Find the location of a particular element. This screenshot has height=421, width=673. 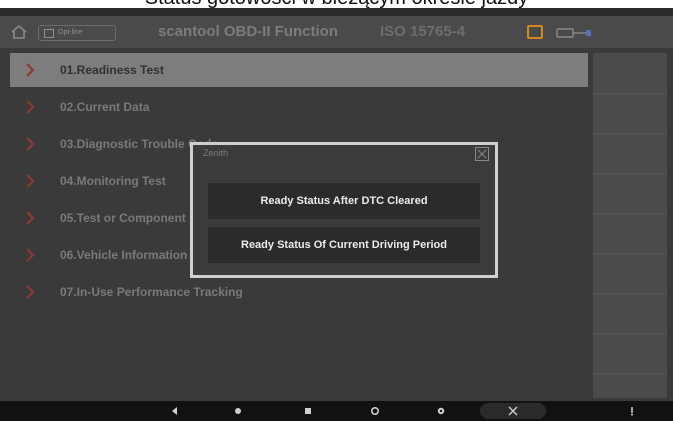

home-icon is located at coordinates (19, 32).